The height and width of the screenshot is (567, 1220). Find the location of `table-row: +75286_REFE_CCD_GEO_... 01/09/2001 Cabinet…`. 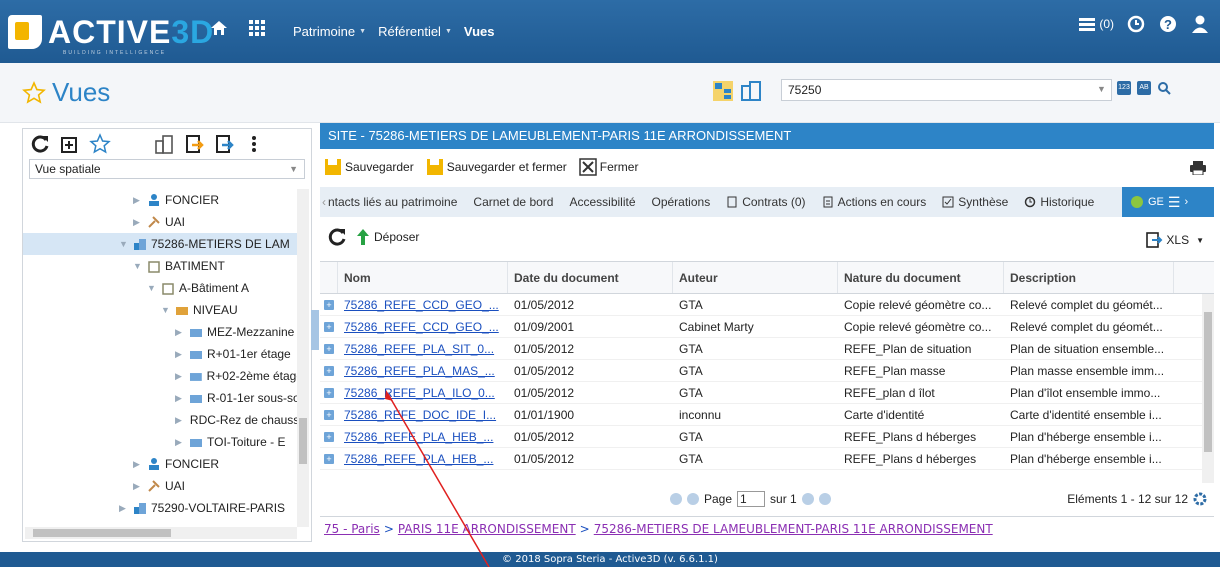

table-row: +75286_REFE_CCD_GEO_... 01/09/2001 Cabinet… is located at coordinates (767, 327).